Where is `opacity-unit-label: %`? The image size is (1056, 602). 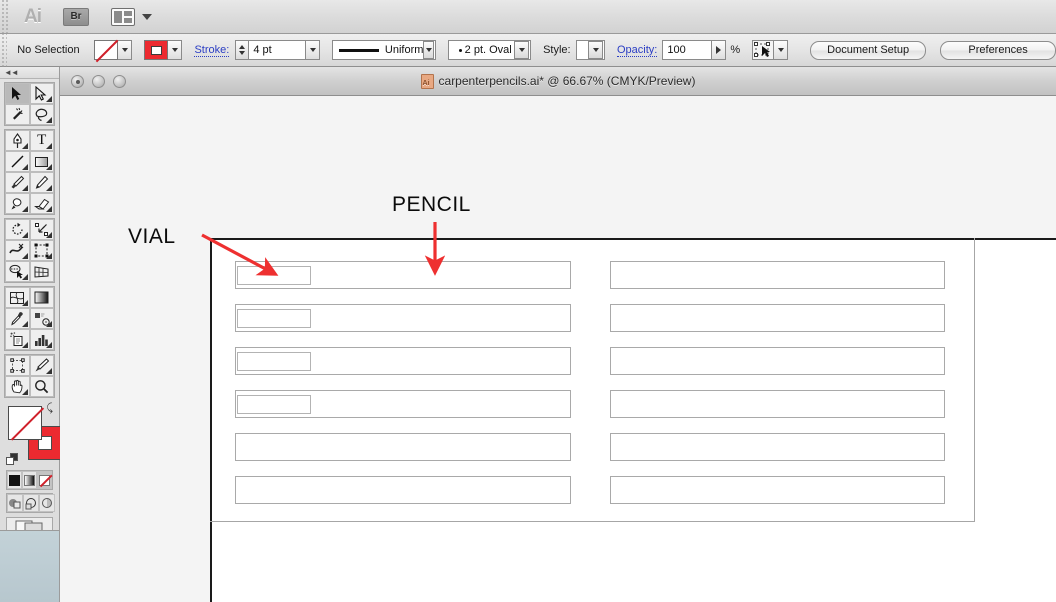
opacity-unit-label: % is located at coordinates (735, 50).